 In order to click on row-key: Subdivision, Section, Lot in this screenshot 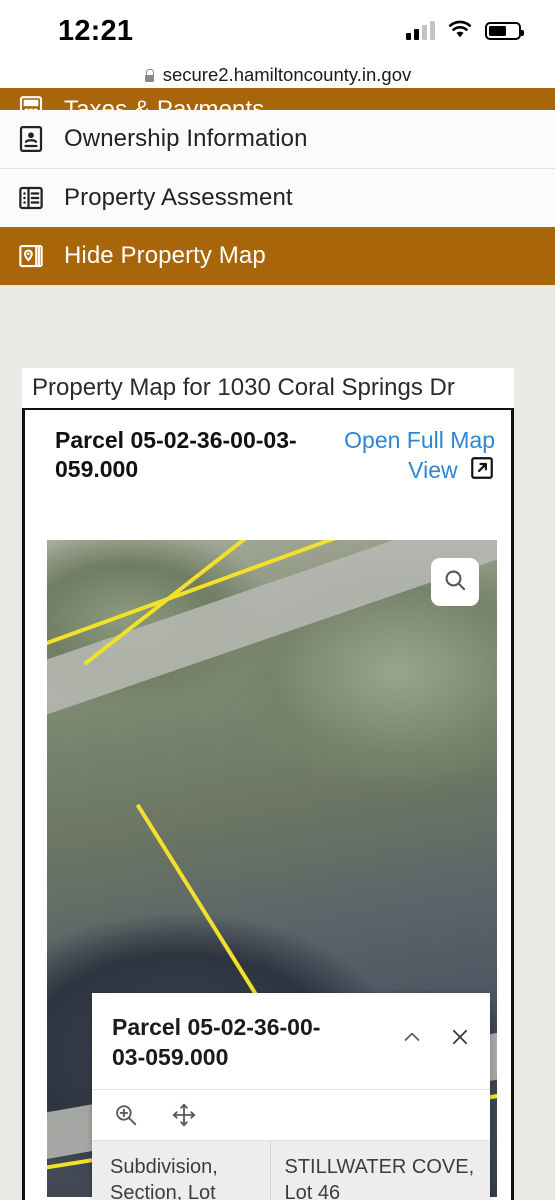, I will do `click(181, 1170)`.